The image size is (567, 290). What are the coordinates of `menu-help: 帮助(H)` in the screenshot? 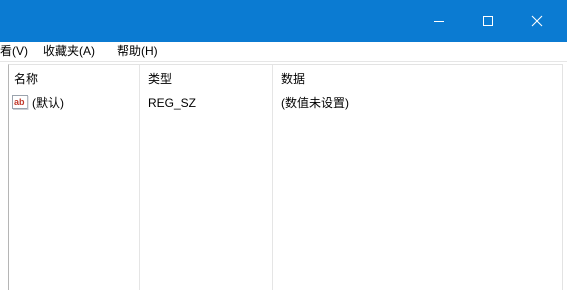 It's located at (137, 51).